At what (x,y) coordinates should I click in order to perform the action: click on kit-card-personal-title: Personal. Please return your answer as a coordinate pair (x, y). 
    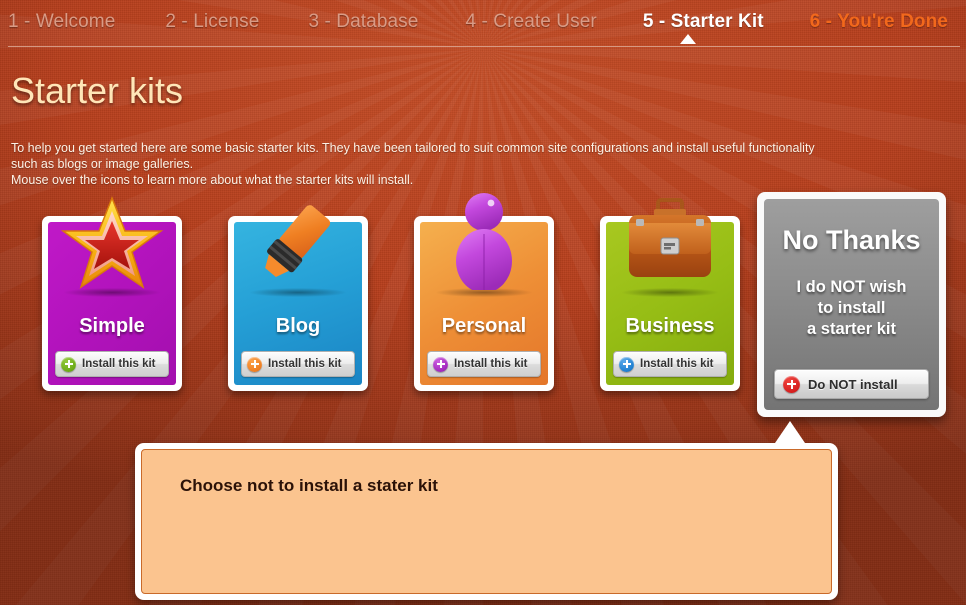
    Looking at the image, I should click on (484, 326).